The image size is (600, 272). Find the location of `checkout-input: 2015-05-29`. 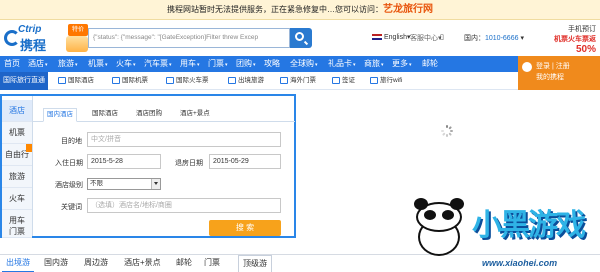

checkout-input: 2015-05-29 is located at coordinates (245, 161).